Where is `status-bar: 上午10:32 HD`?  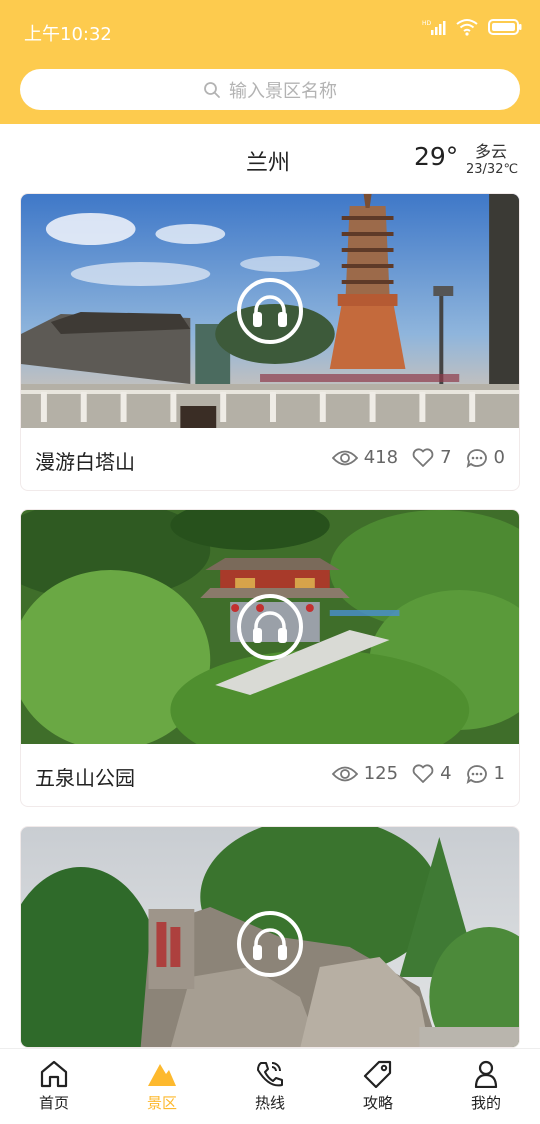 status-bar: 上午10:32 HD is located at coordinates (270, 30).